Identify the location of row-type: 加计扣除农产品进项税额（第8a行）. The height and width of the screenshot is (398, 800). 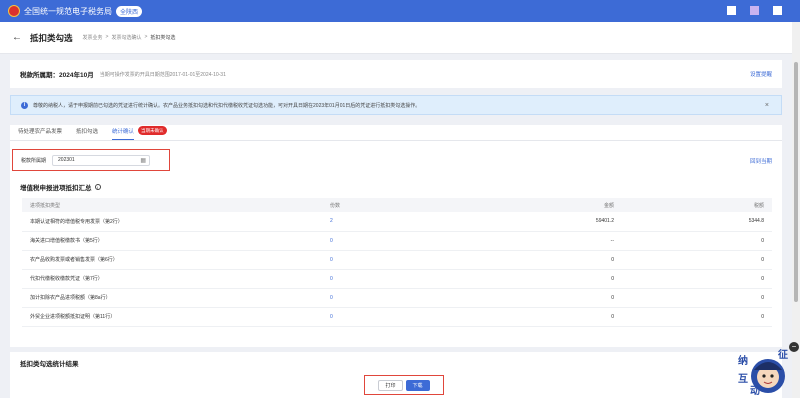
(172, 298).